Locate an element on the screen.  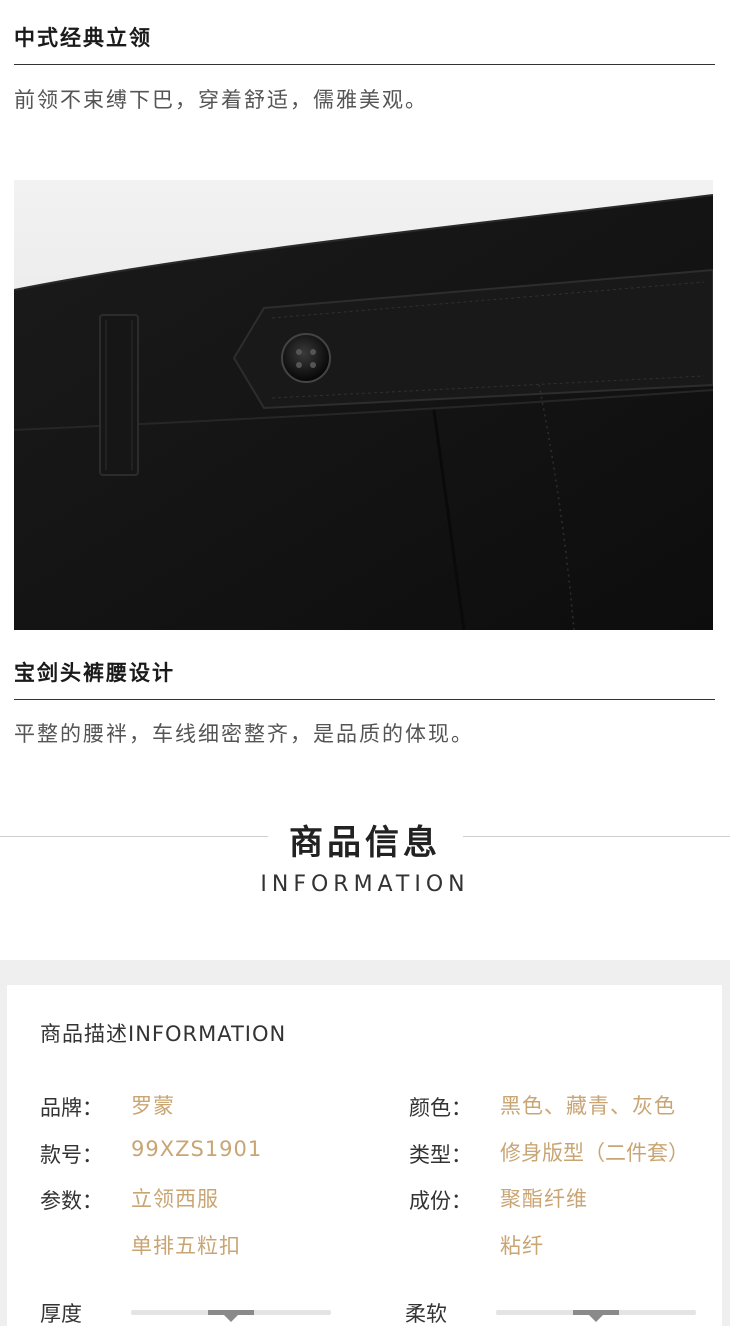
params-value-2: 单排五粒扣 is located at coordinates (186, 1246).